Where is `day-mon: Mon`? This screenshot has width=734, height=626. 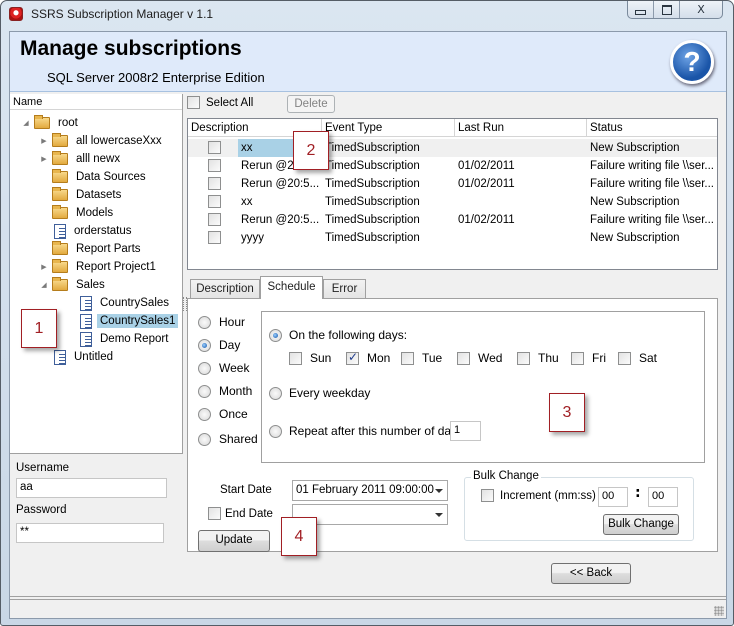
day-mon: Mon is located at coordinates (368, 357).